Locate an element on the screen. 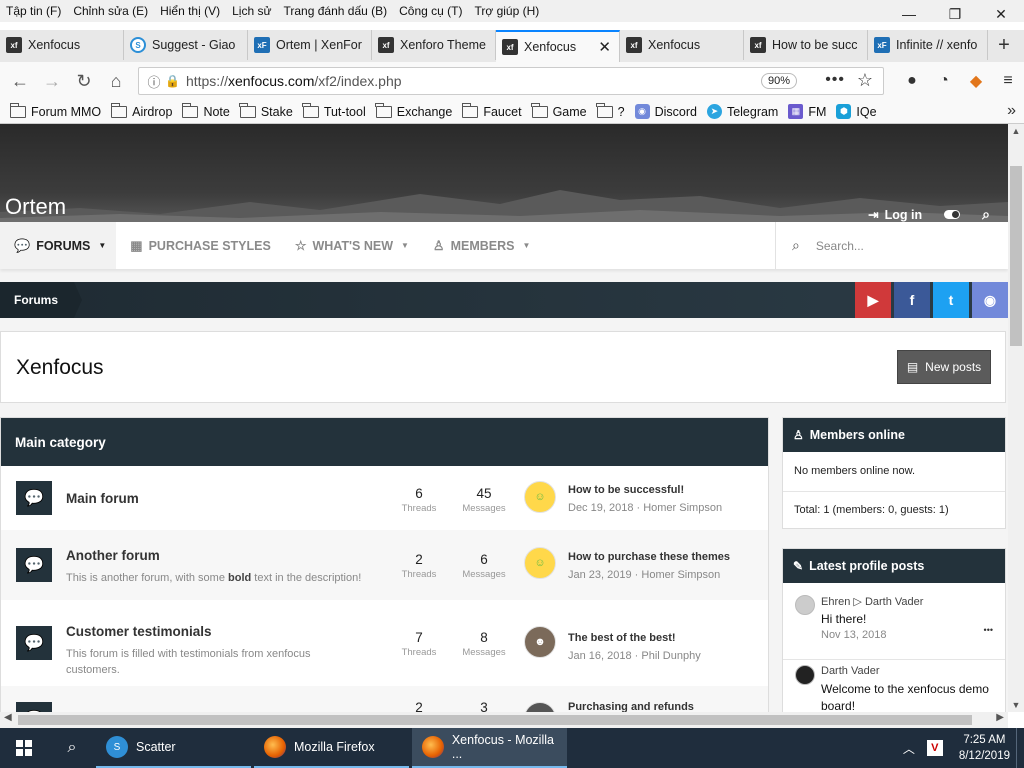 The height and width of the screenshot is (768, 1024). profile-post-author: Ehren ▷ Darth Vader is located at coordinates (872, 601).